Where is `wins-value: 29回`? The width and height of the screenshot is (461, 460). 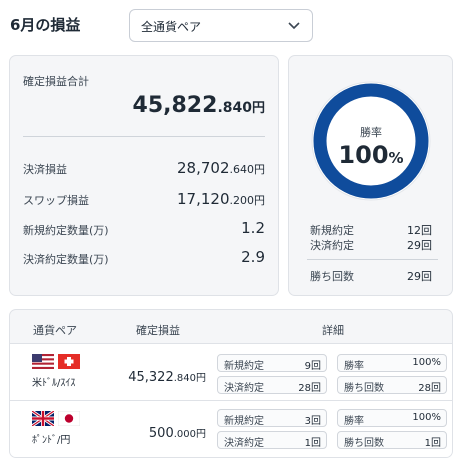 wins-value: 29回 is located at coordinates (419, 276).